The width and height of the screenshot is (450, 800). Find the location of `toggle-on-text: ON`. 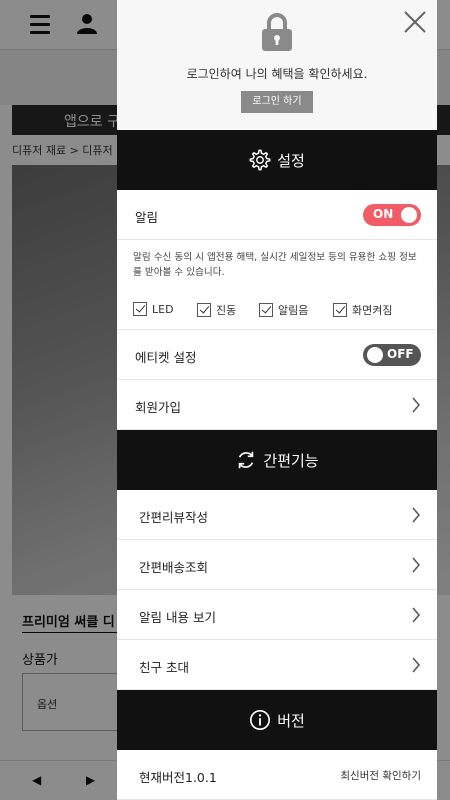

toggle-on-text: ON is located at coordinates (383, 214).